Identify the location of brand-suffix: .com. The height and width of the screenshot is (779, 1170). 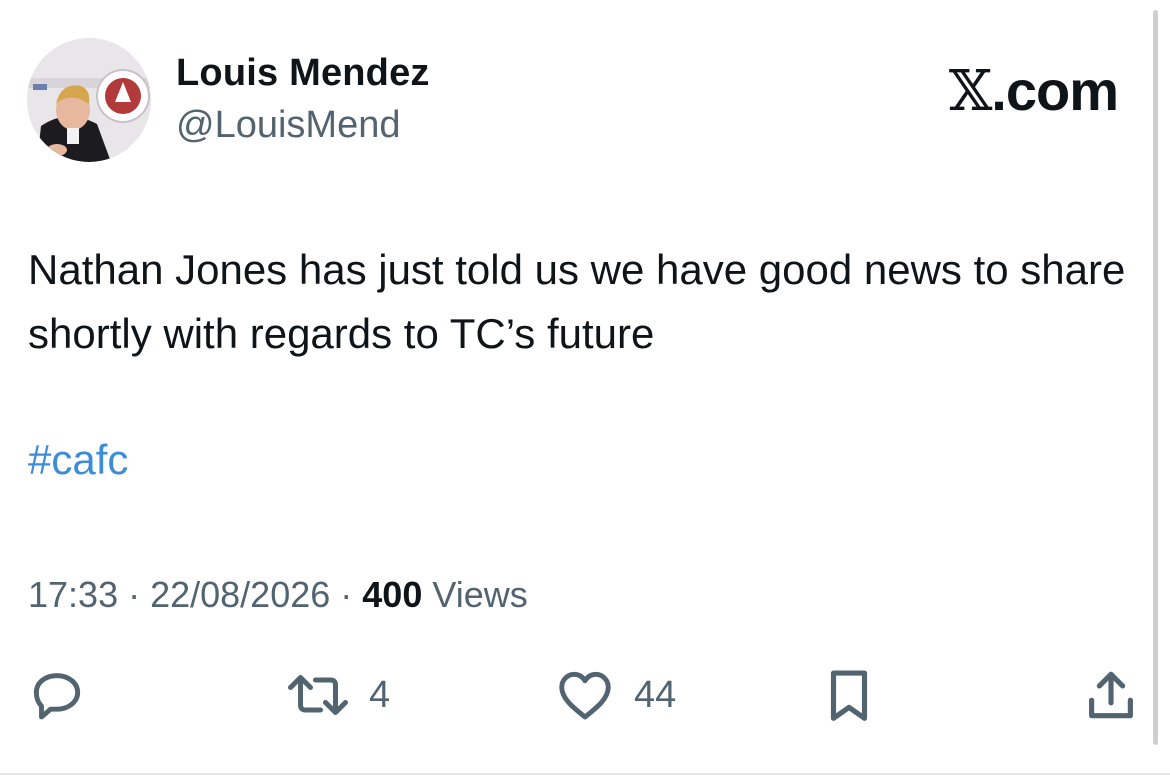
(1055, 90).